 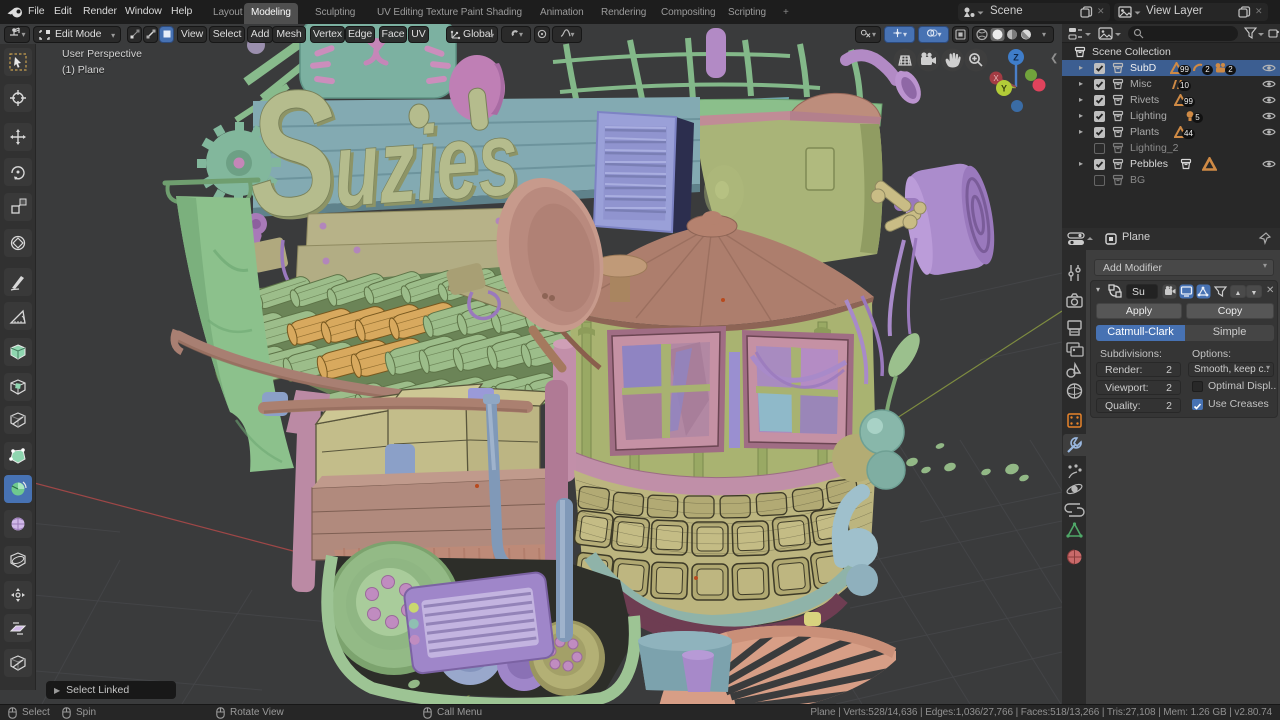 What do you see at coordinates (1004, 89) in the screenshot?
I see `svg-text: Y` at bounding box center [1004, 89].